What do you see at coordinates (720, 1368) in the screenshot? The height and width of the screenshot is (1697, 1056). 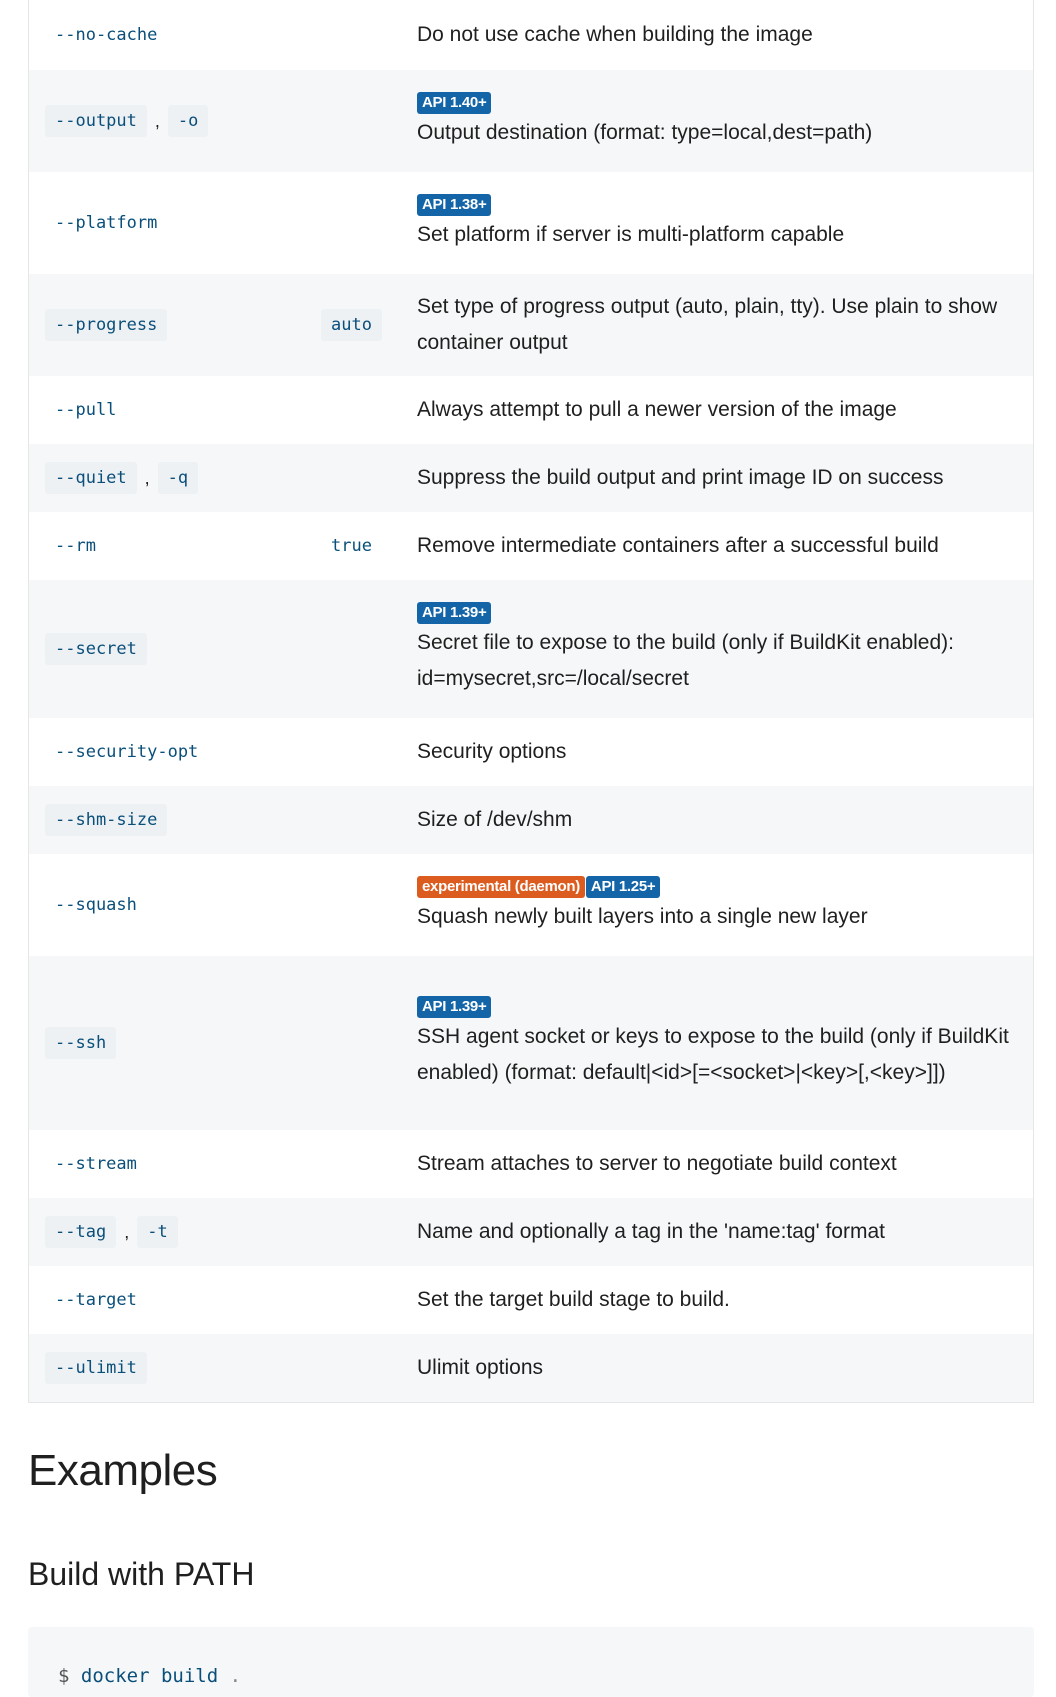 I see `option-description-cell: Ulimit options` at bounding box center [720, 1368].